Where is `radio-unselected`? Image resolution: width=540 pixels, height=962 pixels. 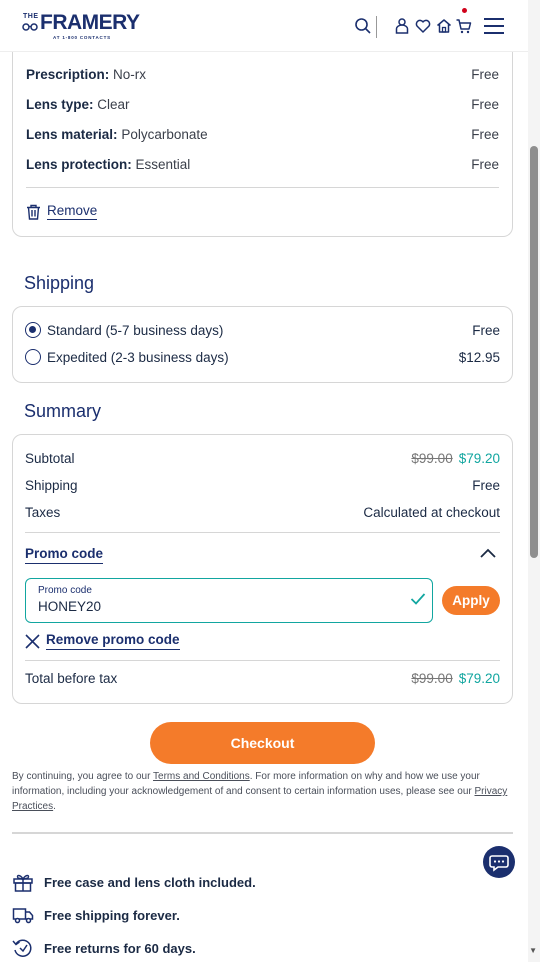
radio-unselected is located at coordinates (33, 357).